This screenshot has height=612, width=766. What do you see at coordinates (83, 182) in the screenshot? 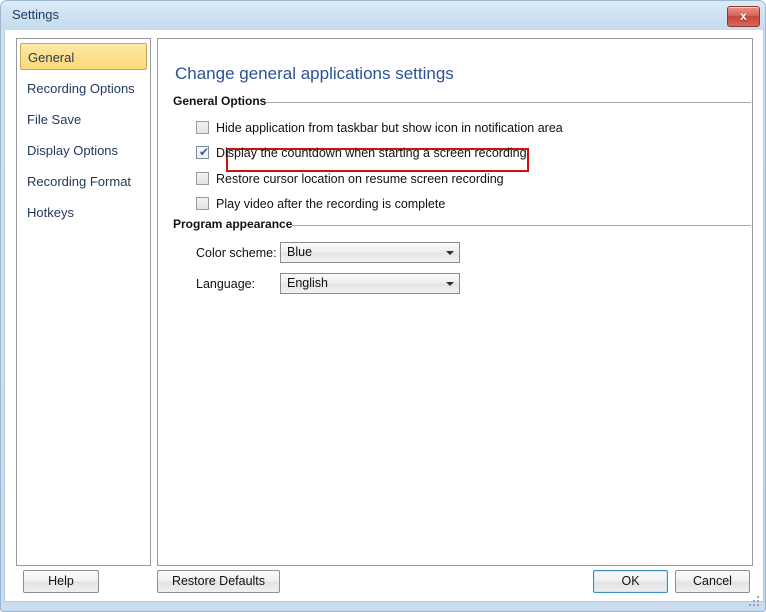
I see `sidebar-item-recording-format: Recording Format` at bounding box center [83, 182].